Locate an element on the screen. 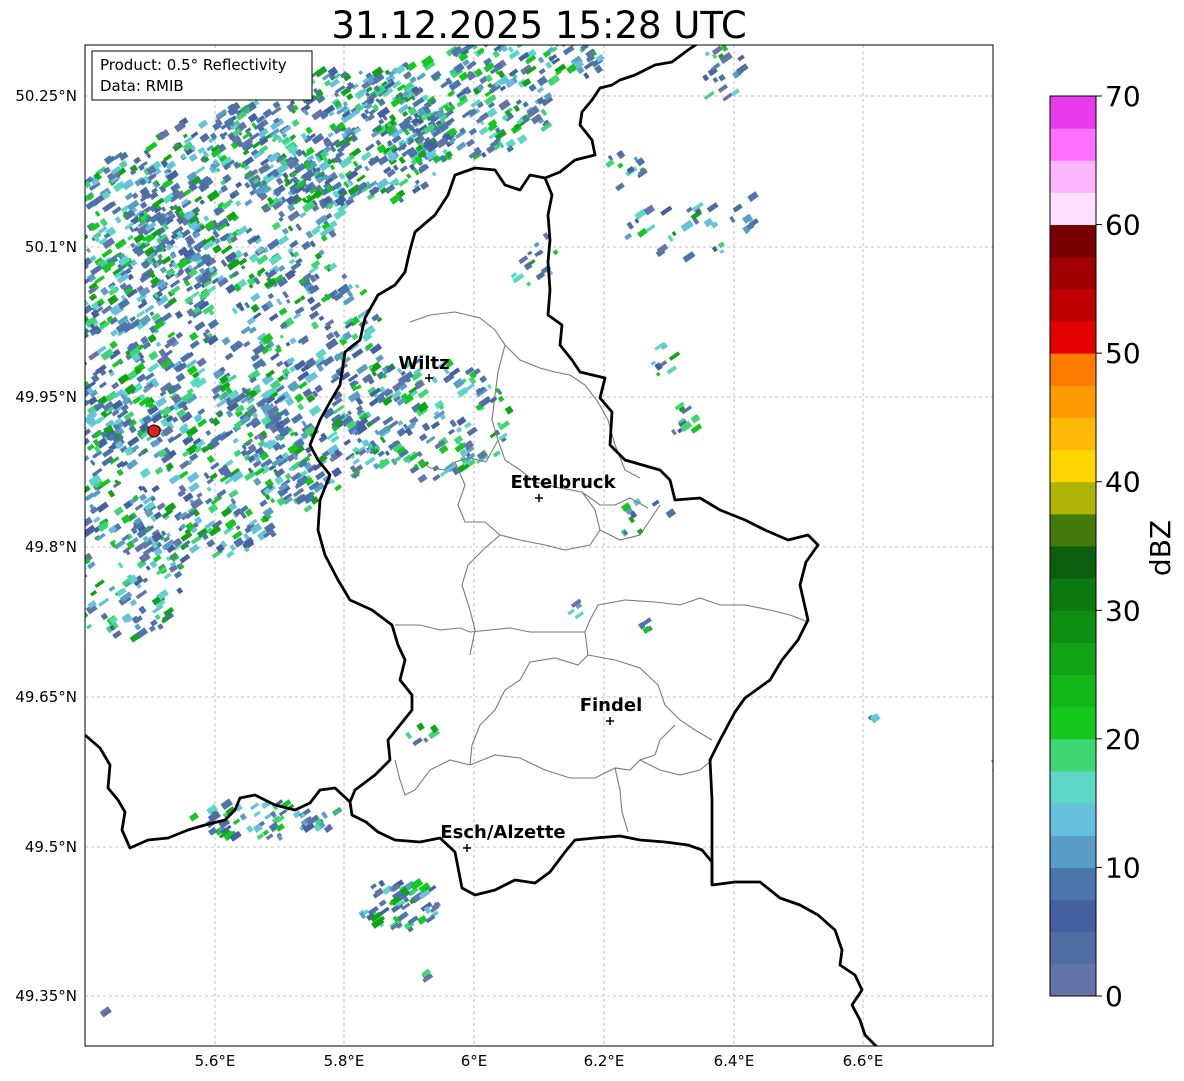  city-esch-alzette: Esch/Alzette is located at coordinates (503, 837).